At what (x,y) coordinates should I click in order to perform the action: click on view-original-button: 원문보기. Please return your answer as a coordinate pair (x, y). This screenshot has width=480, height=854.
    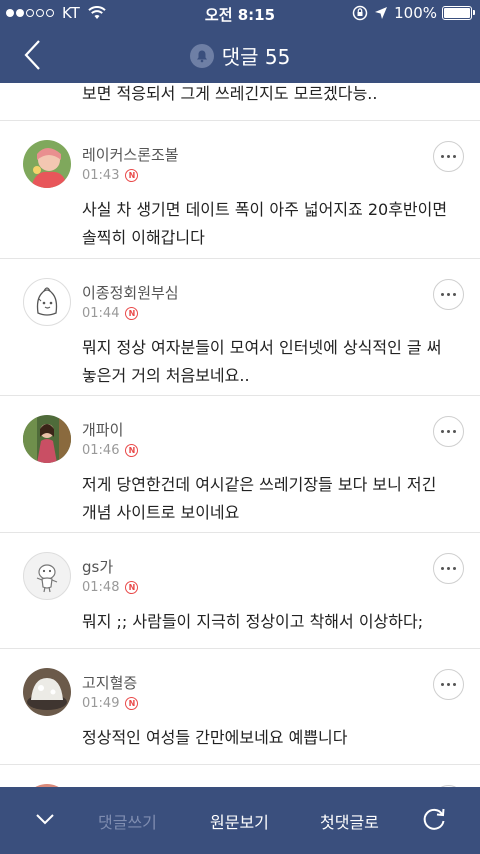
    Looking at the image, I should click on (239, 821).